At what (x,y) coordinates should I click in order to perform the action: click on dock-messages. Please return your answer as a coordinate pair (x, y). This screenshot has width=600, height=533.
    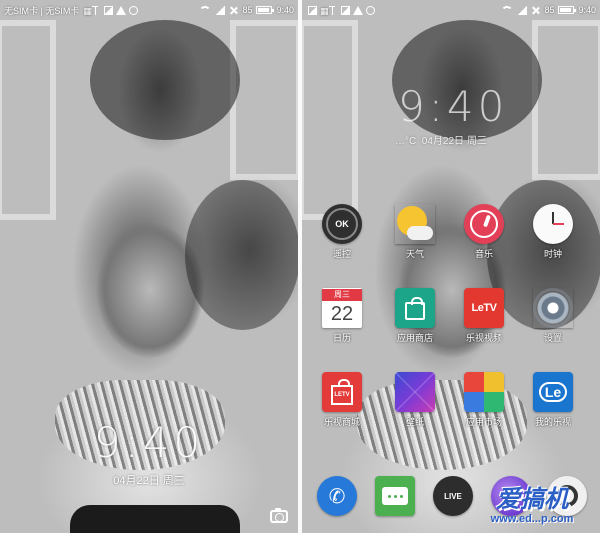
    Looking at the image, I should click on (395, 496).